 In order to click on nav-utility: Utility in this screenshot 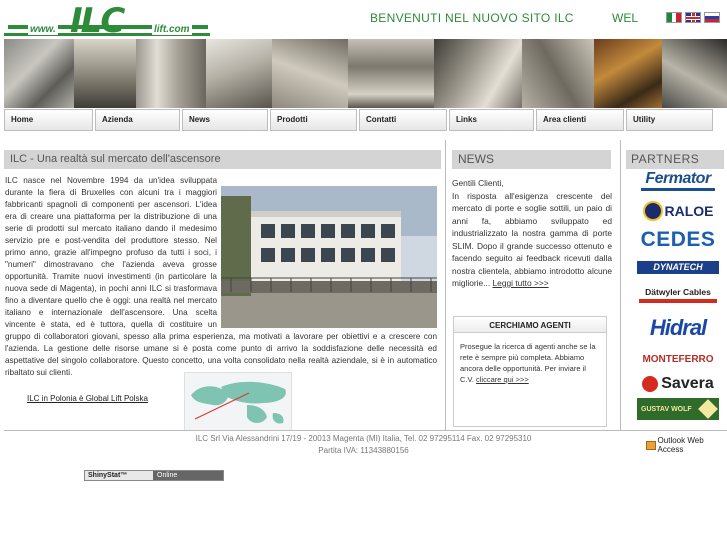, I will do `click(669, 120)`.